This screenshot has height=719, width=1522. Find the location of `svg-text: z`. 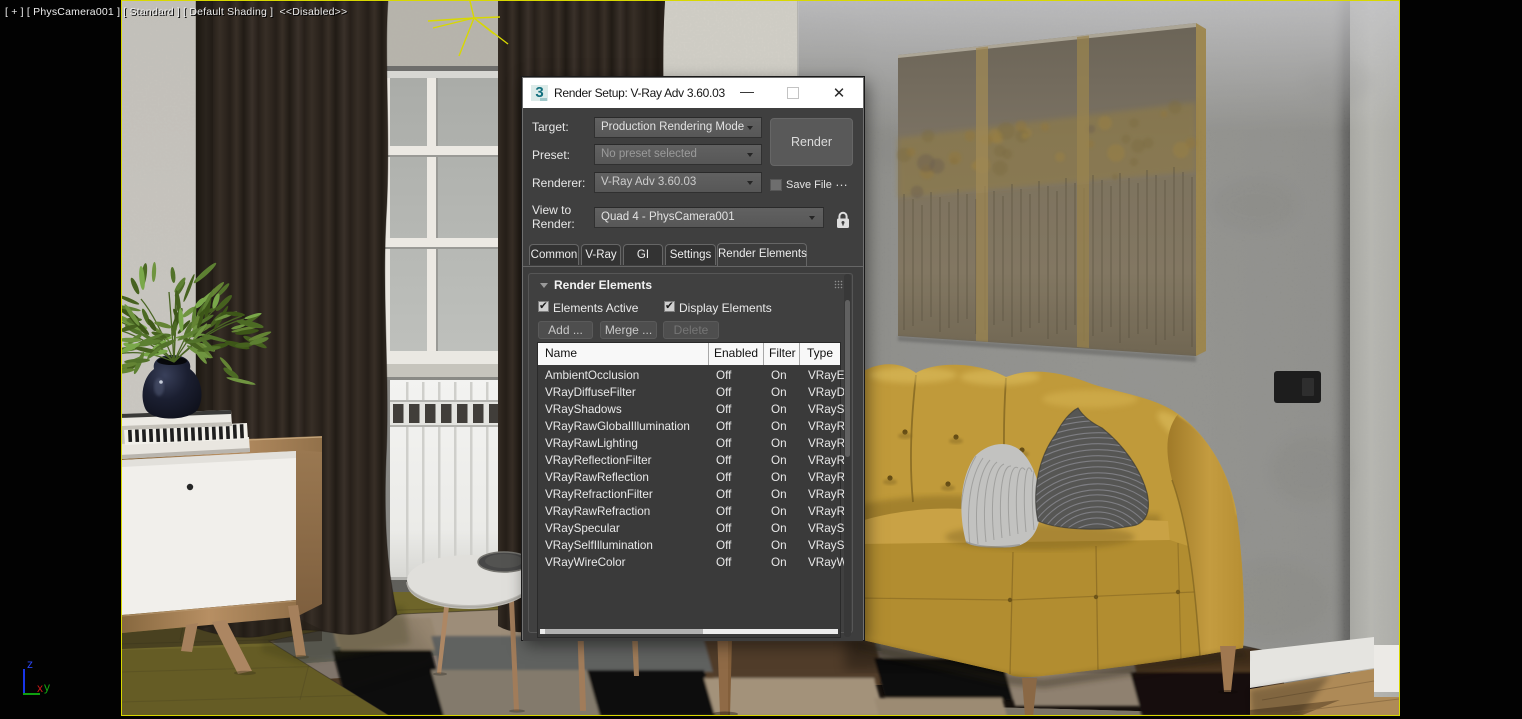

svg-text: z is located at coordinates (30, 664).